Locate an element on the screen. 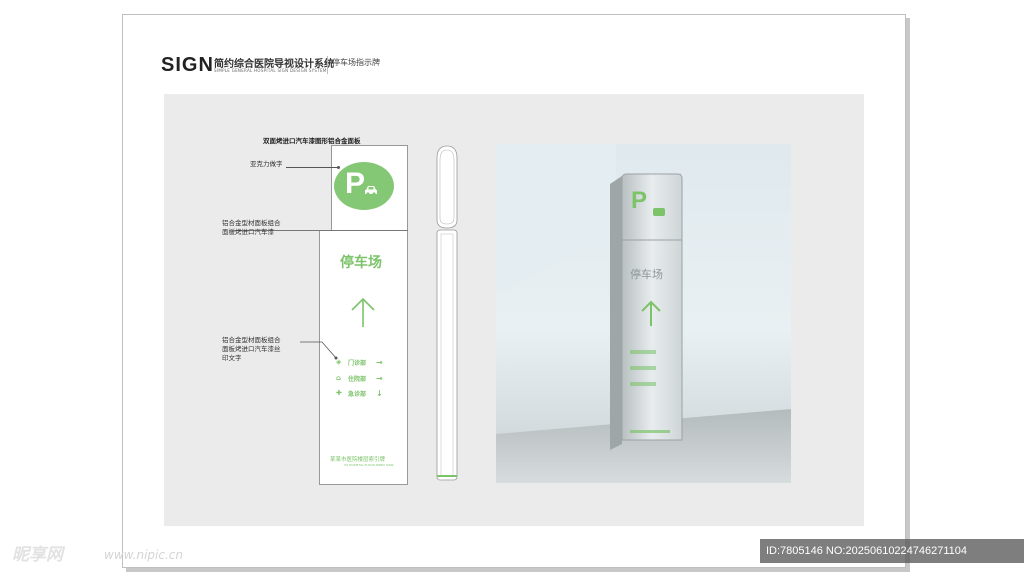 Image resolution: width=1024 pixels, height=580 pixels. sign-footer: 某某市医院楼层索引牌 is located at coordinates (358, 460).